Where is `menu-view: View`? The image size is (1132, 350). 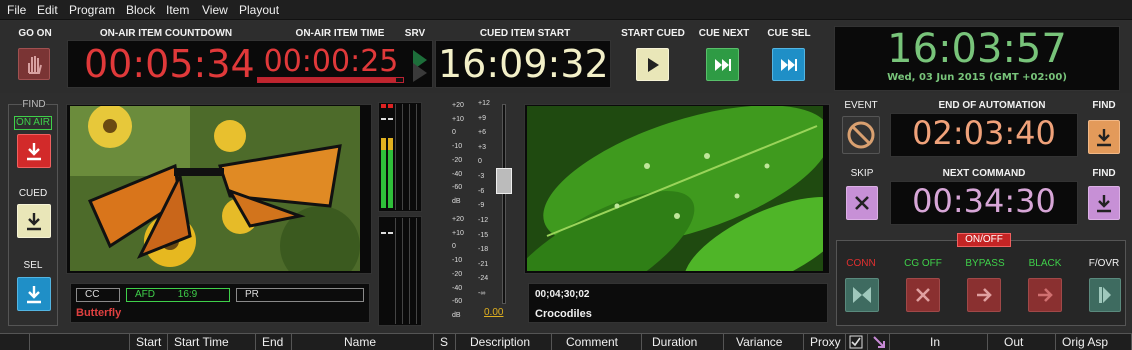 menu-view: View is located at coordinates (215, 10).